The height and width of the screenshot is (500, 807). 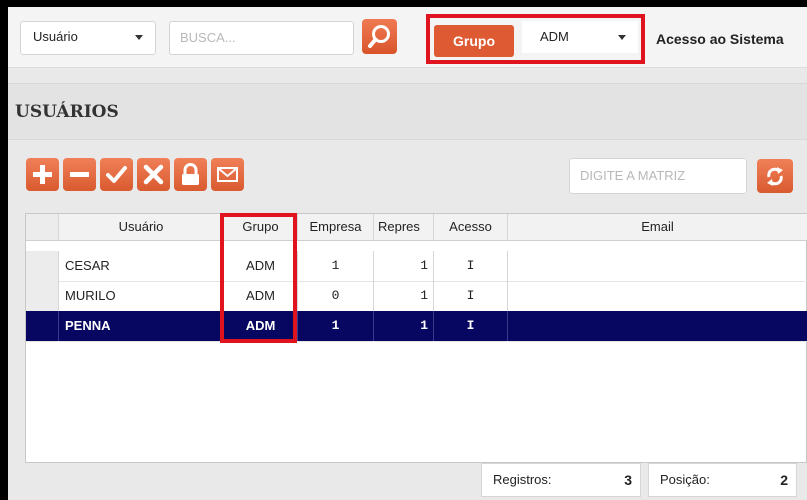 I want to click on cancel-icon, so click(x=153, y=174).